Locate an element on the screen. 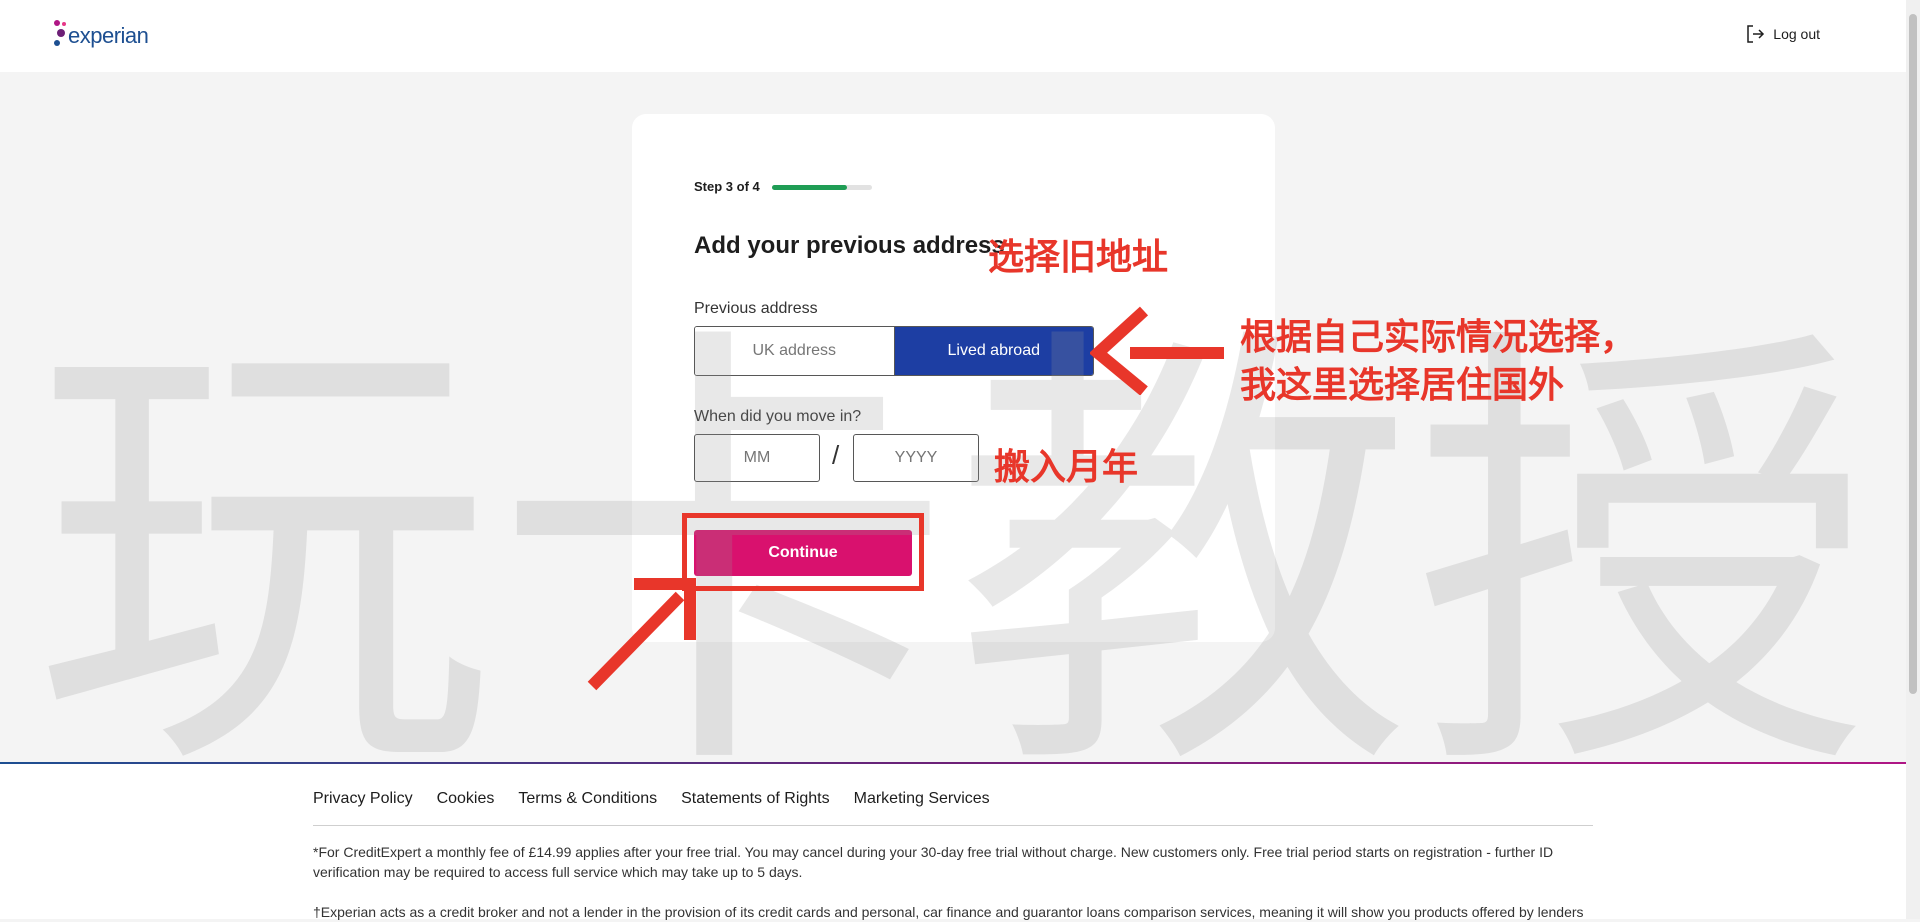 Image resolution: width=1920 pixels, height=922 pixels. address-type-toggle: UK address Lived abroad is located at coordinates (894, 351).